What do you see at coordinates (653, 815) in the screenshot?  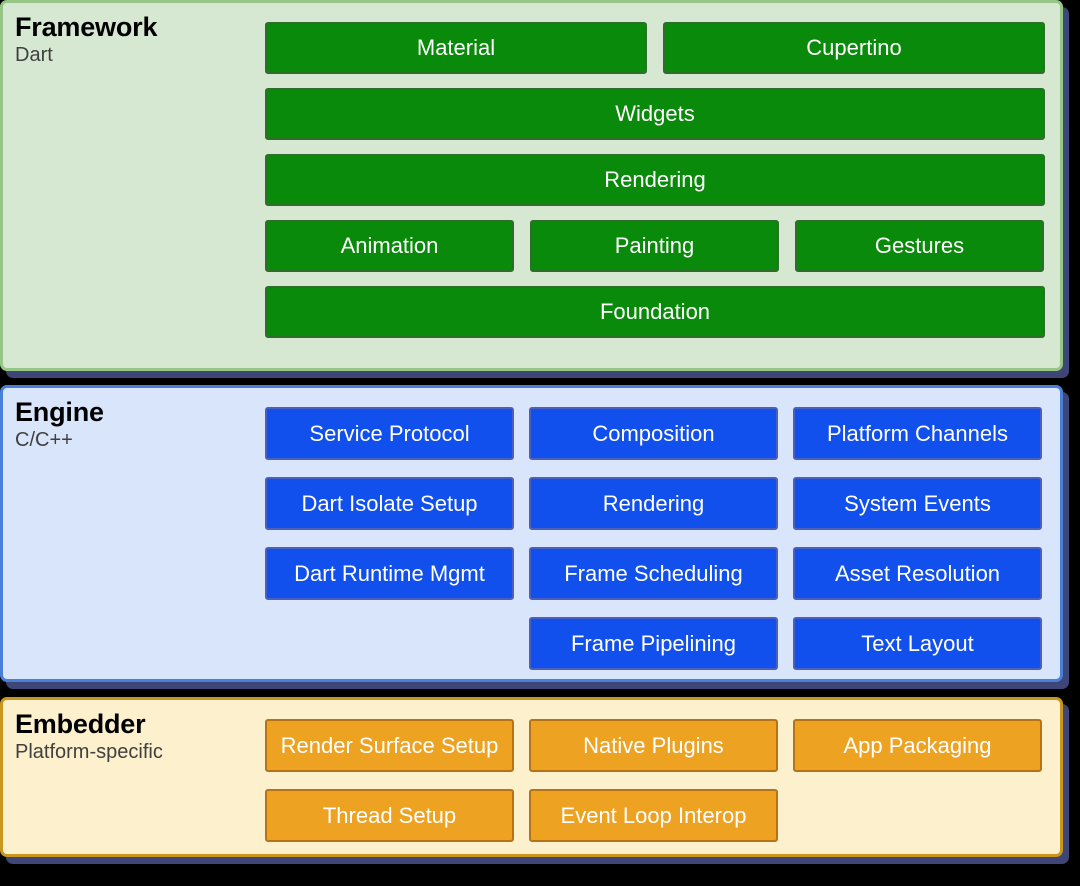 I see `module-event-loop-interop: Event Loop Interop` at bounding box center [653, 815].